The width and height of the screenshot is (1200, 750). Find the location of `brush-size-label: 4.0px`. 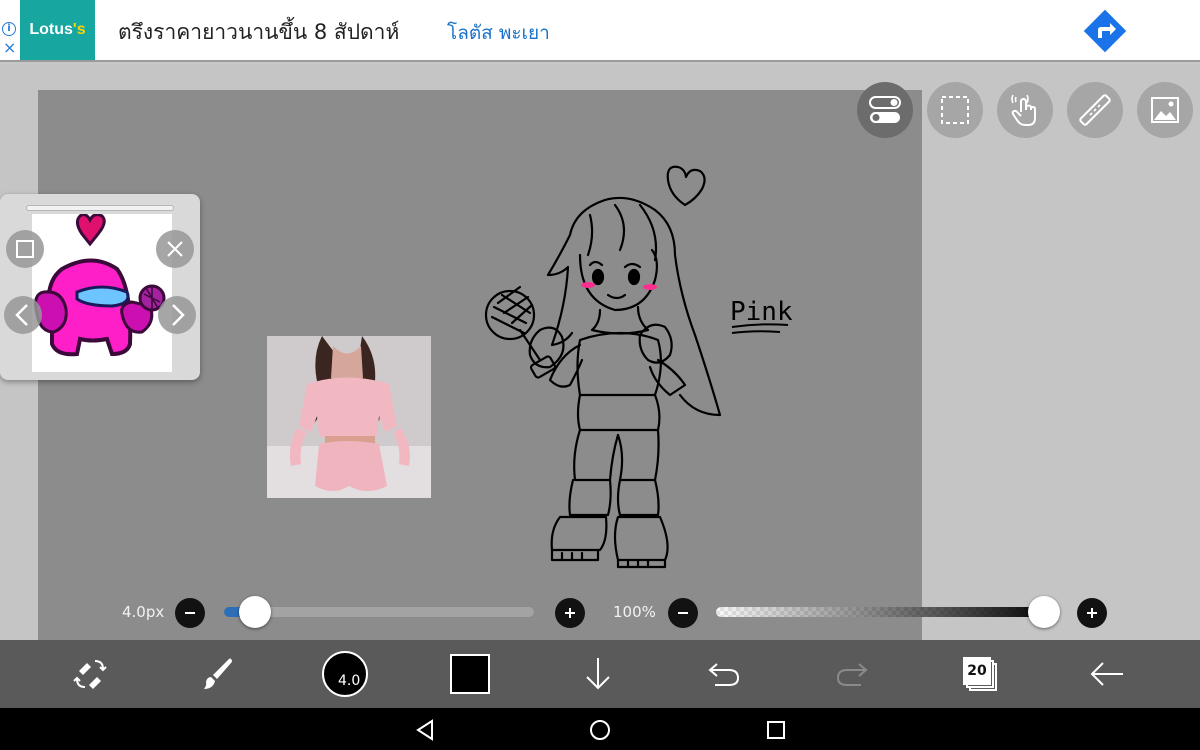

brush-size-label: 4.0px is located at coordinates (143, 612).